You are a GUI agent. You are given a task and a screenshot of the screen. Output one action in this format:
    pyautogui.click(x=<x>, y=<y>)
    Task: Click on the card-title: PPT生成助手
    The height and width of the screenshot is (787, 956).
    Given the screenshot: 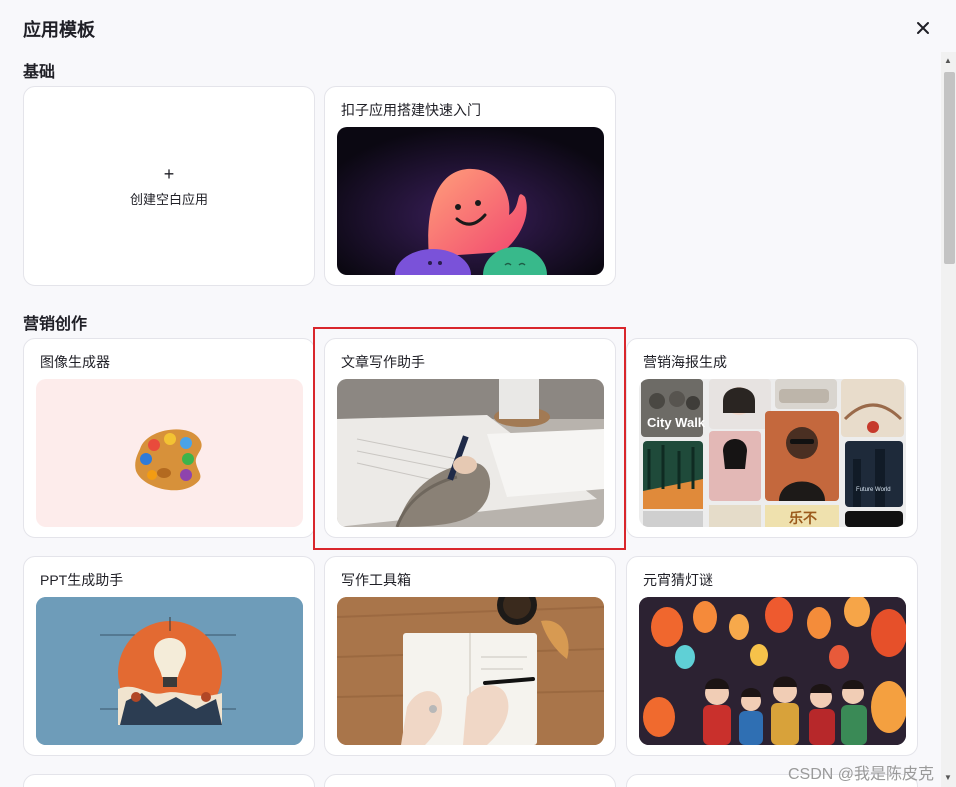 What is the action you would take?
    pyautogui.click(x=82, y=580)
    